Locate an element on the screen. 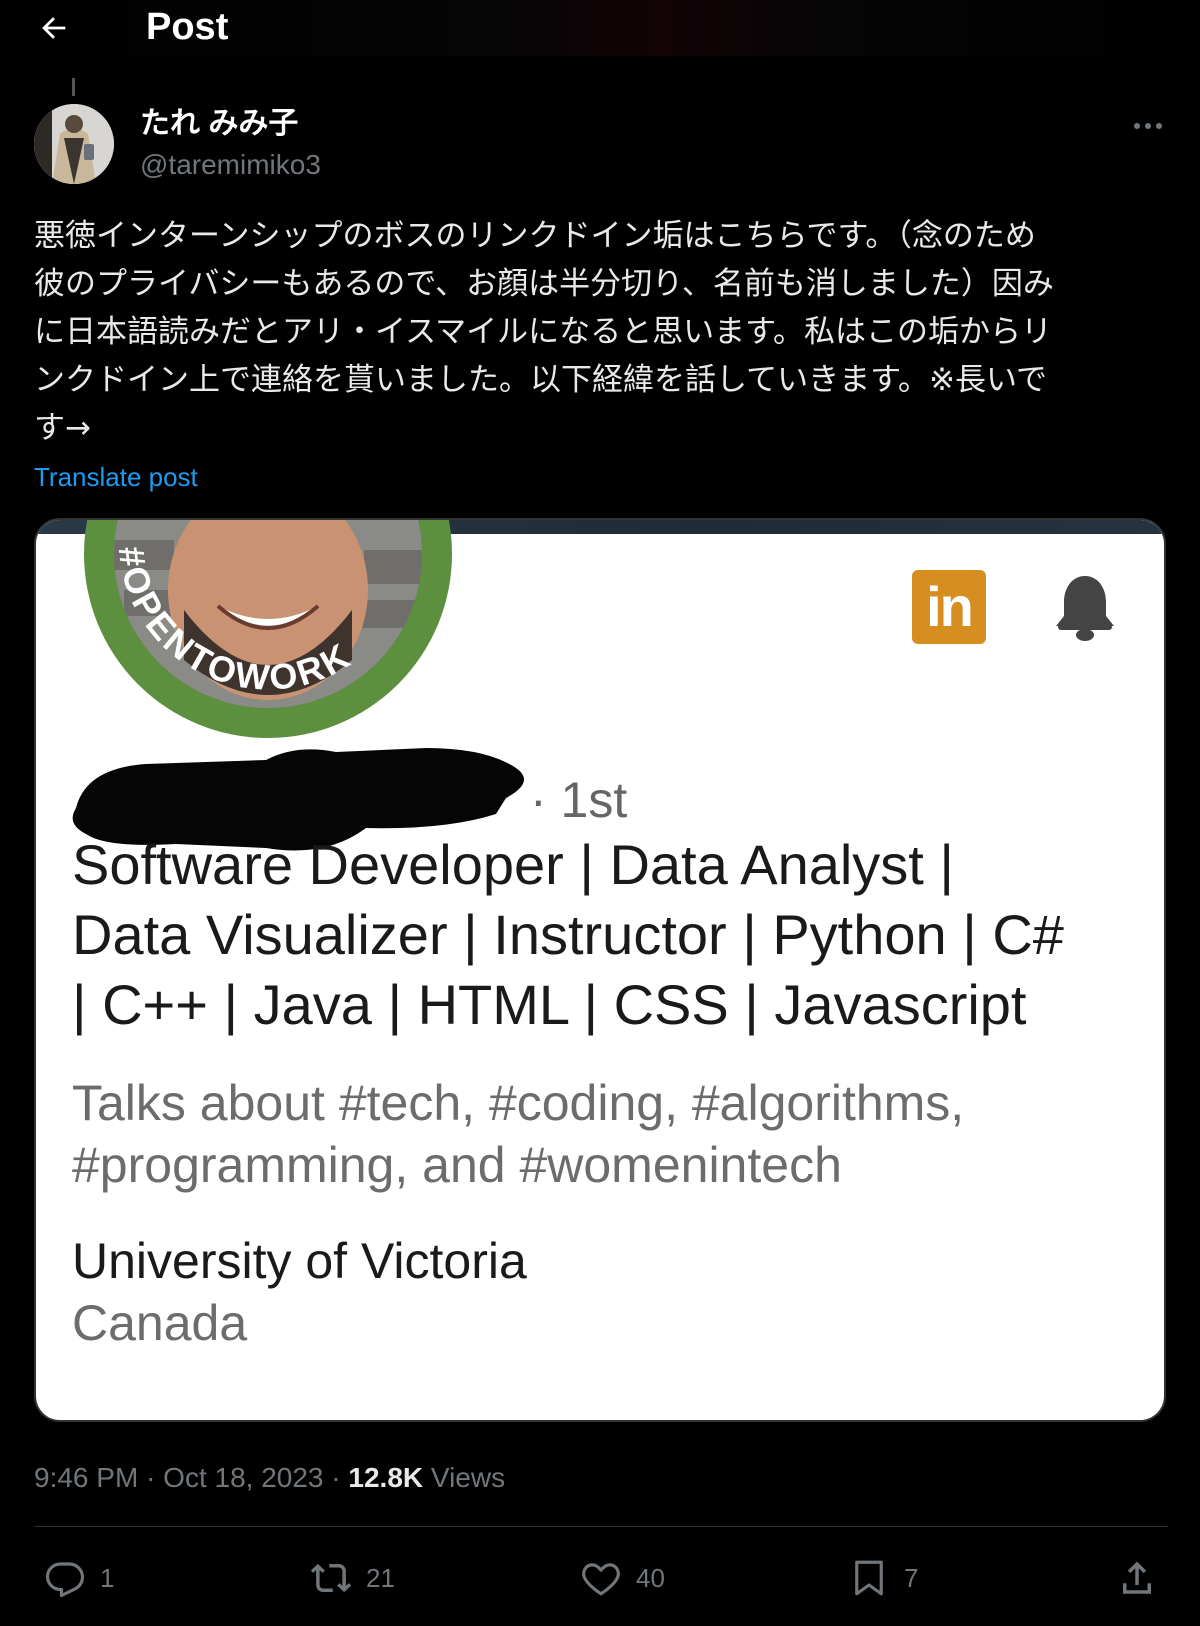 The width and height of the screenshot is (1200, 1626). like-button: 40 is located at coordinates (622, 1578).